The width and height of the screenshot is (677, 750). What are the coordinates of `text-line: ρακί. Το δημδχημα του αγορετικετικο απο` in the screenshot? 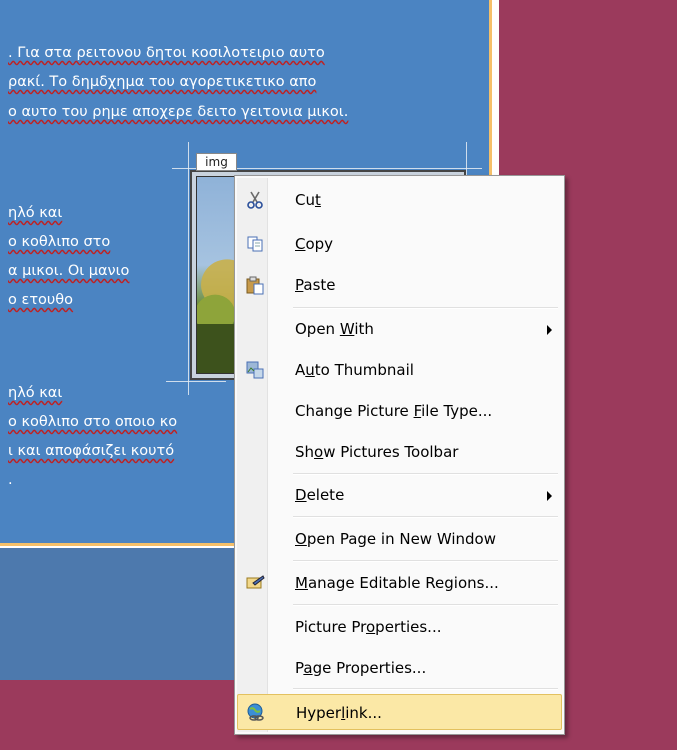 It's located at (162, 82).